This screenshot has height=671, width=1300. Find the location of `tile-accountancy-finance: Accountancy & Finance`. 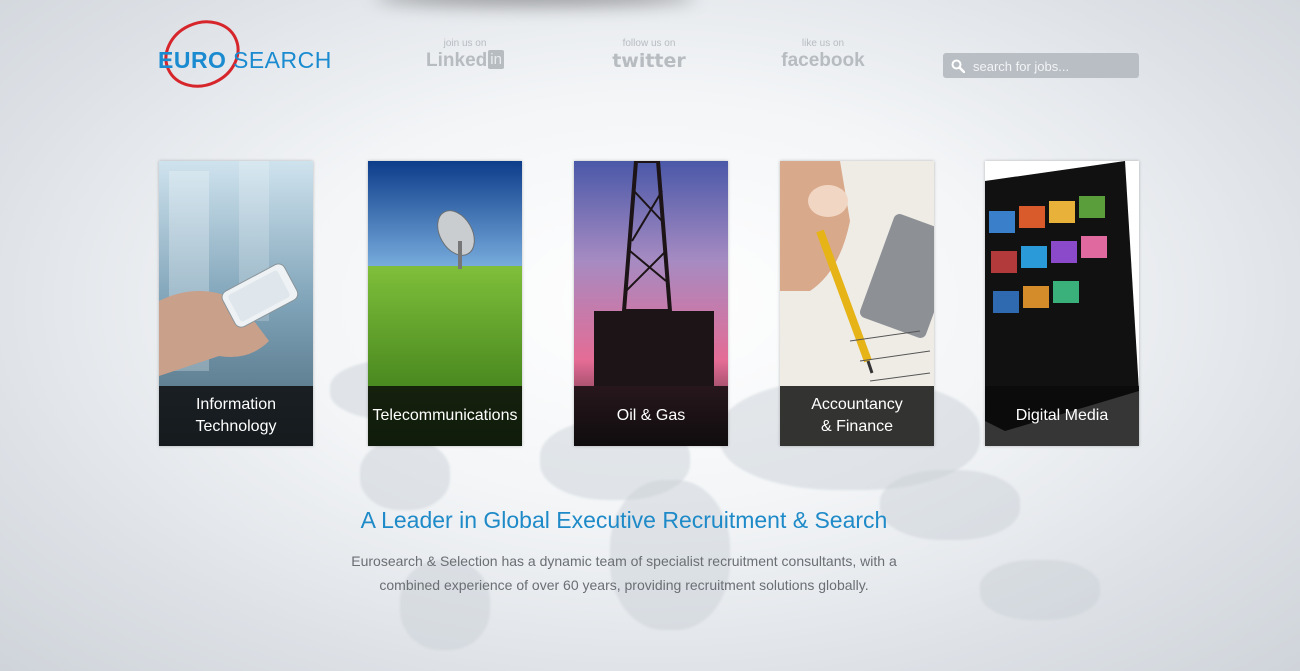

tile-accountancy-finance: Accountancy & Finance is located at coordinates (857, 303).